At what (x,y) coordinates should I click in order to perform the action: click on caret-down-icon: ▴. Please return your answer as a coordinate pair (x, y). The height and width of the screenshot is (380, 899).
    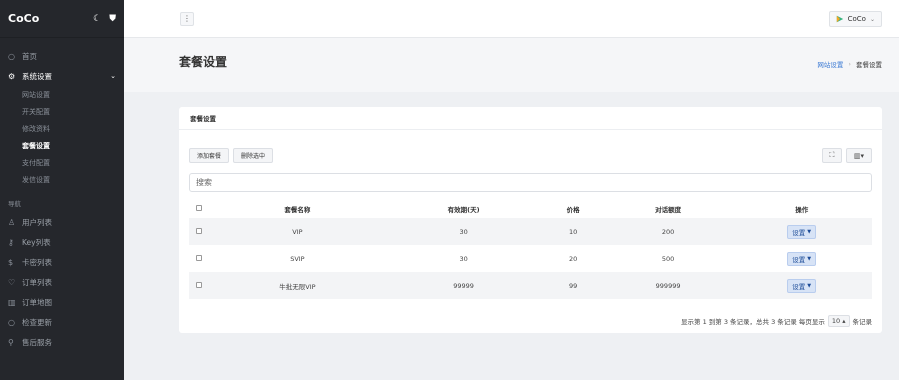
    Looking at the image, I should click on (844, 321).